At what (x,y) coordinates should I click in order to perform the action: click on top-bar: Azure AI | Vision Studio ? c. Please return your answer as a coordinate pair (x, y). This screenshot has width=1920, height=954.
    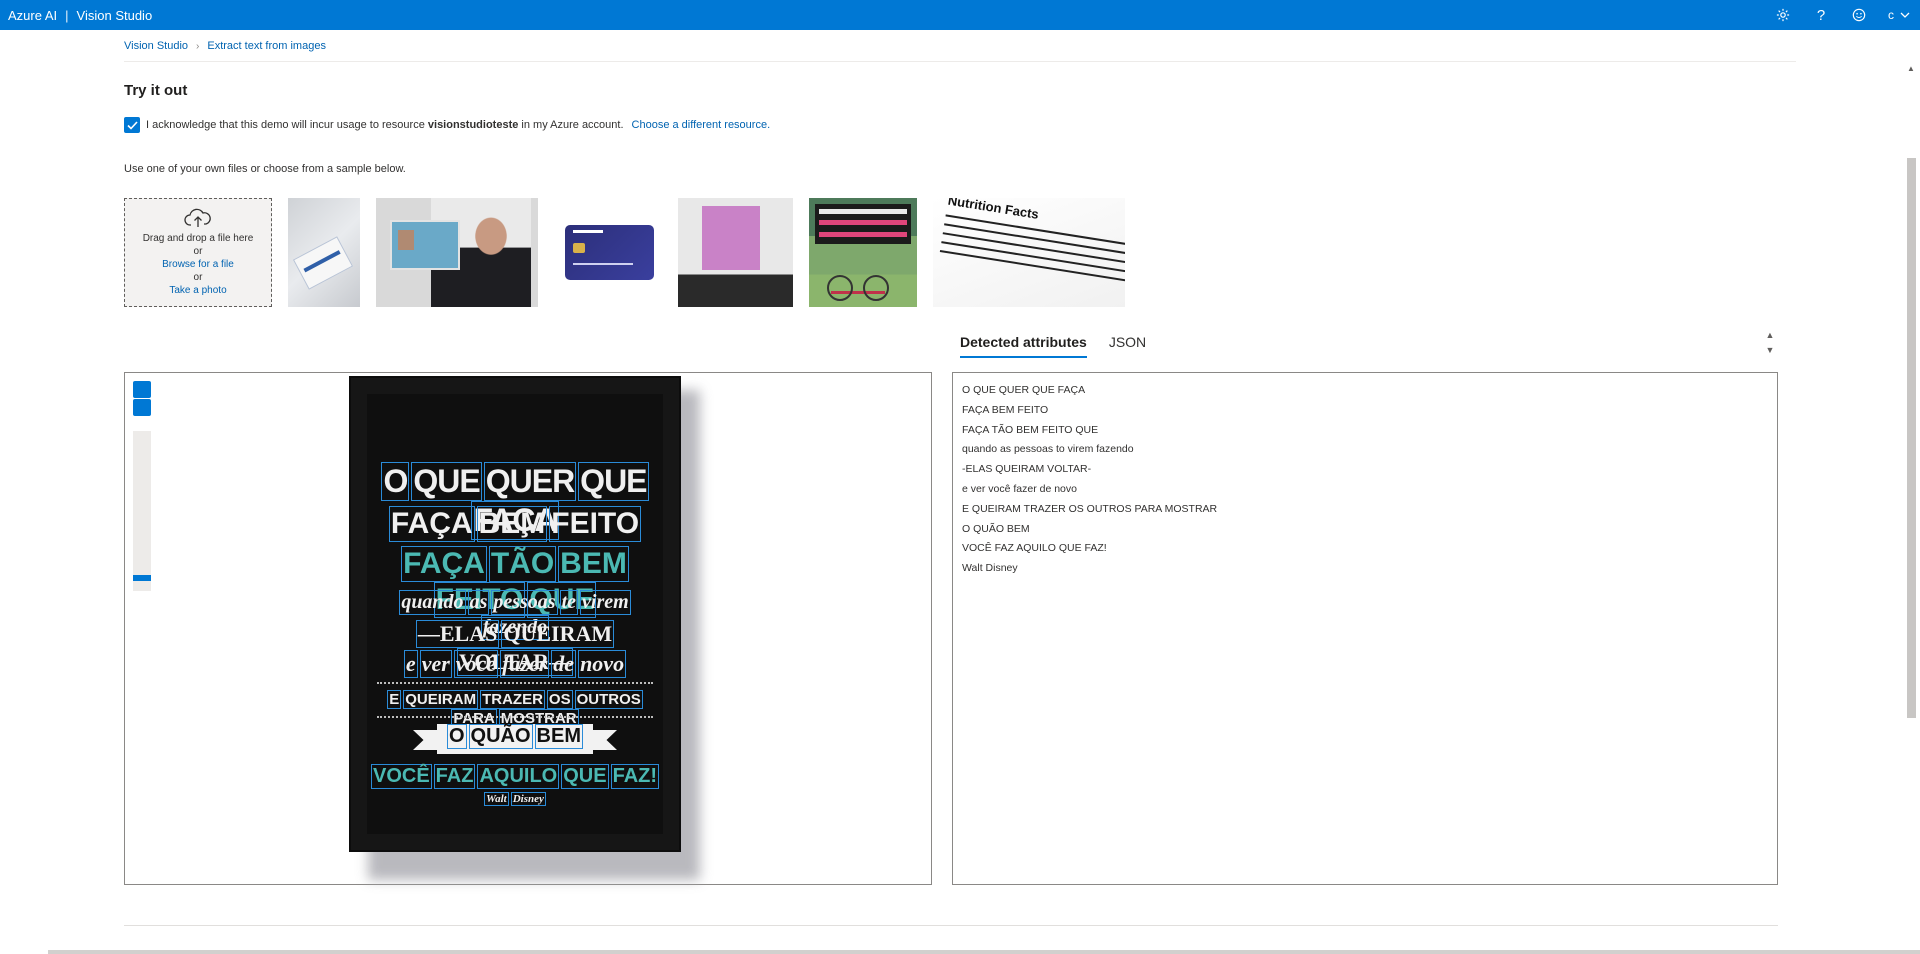
    Looking at the image, I should click on (960, 15).